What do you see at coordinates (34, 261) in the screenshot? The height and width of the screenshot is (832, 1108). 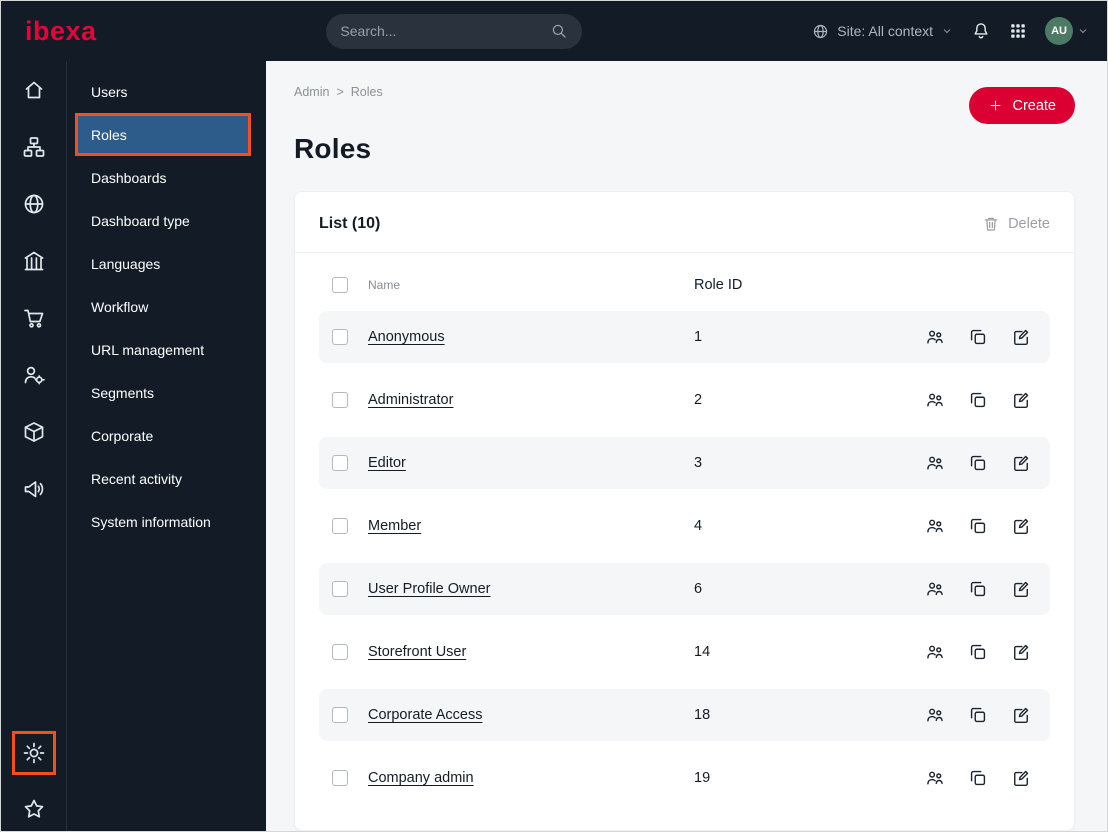 I see `company-icon` at bounding box center [34, 261].